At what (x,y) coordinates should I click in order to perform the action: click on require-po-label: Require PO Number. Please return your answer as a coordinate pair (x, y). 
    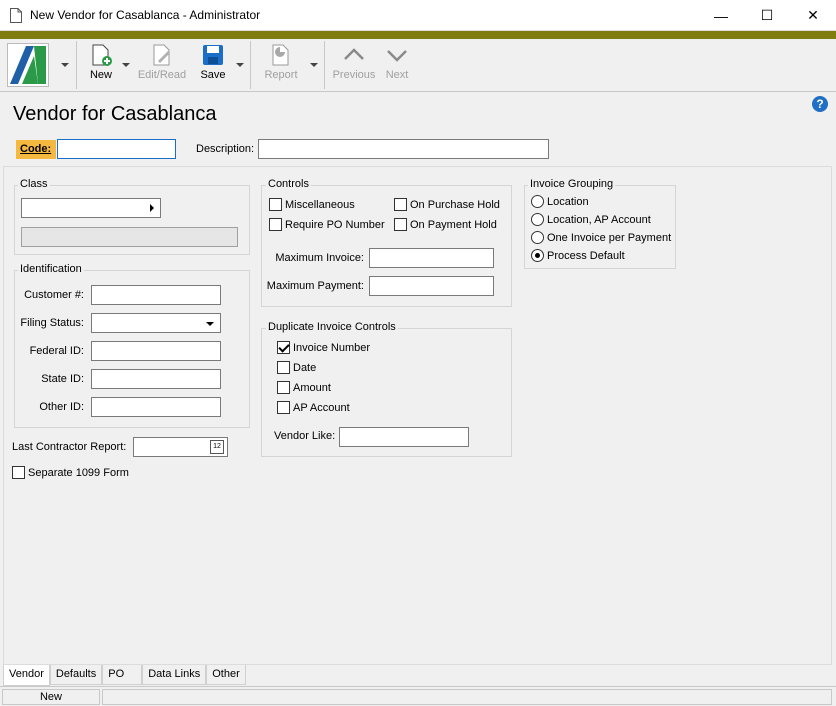
    Looking at the image, I should click on (335, 224).